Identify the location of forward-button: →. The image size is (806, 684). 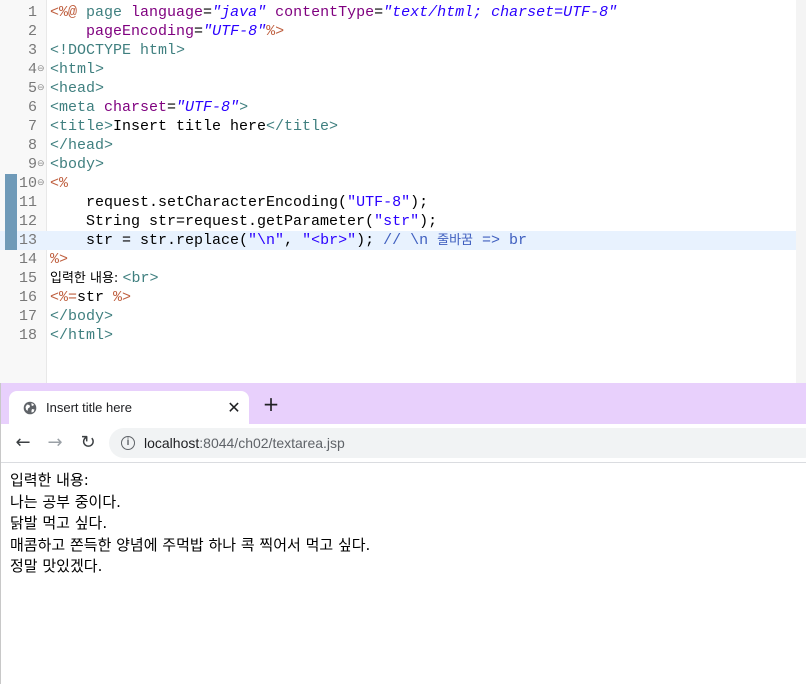
(55, 443).